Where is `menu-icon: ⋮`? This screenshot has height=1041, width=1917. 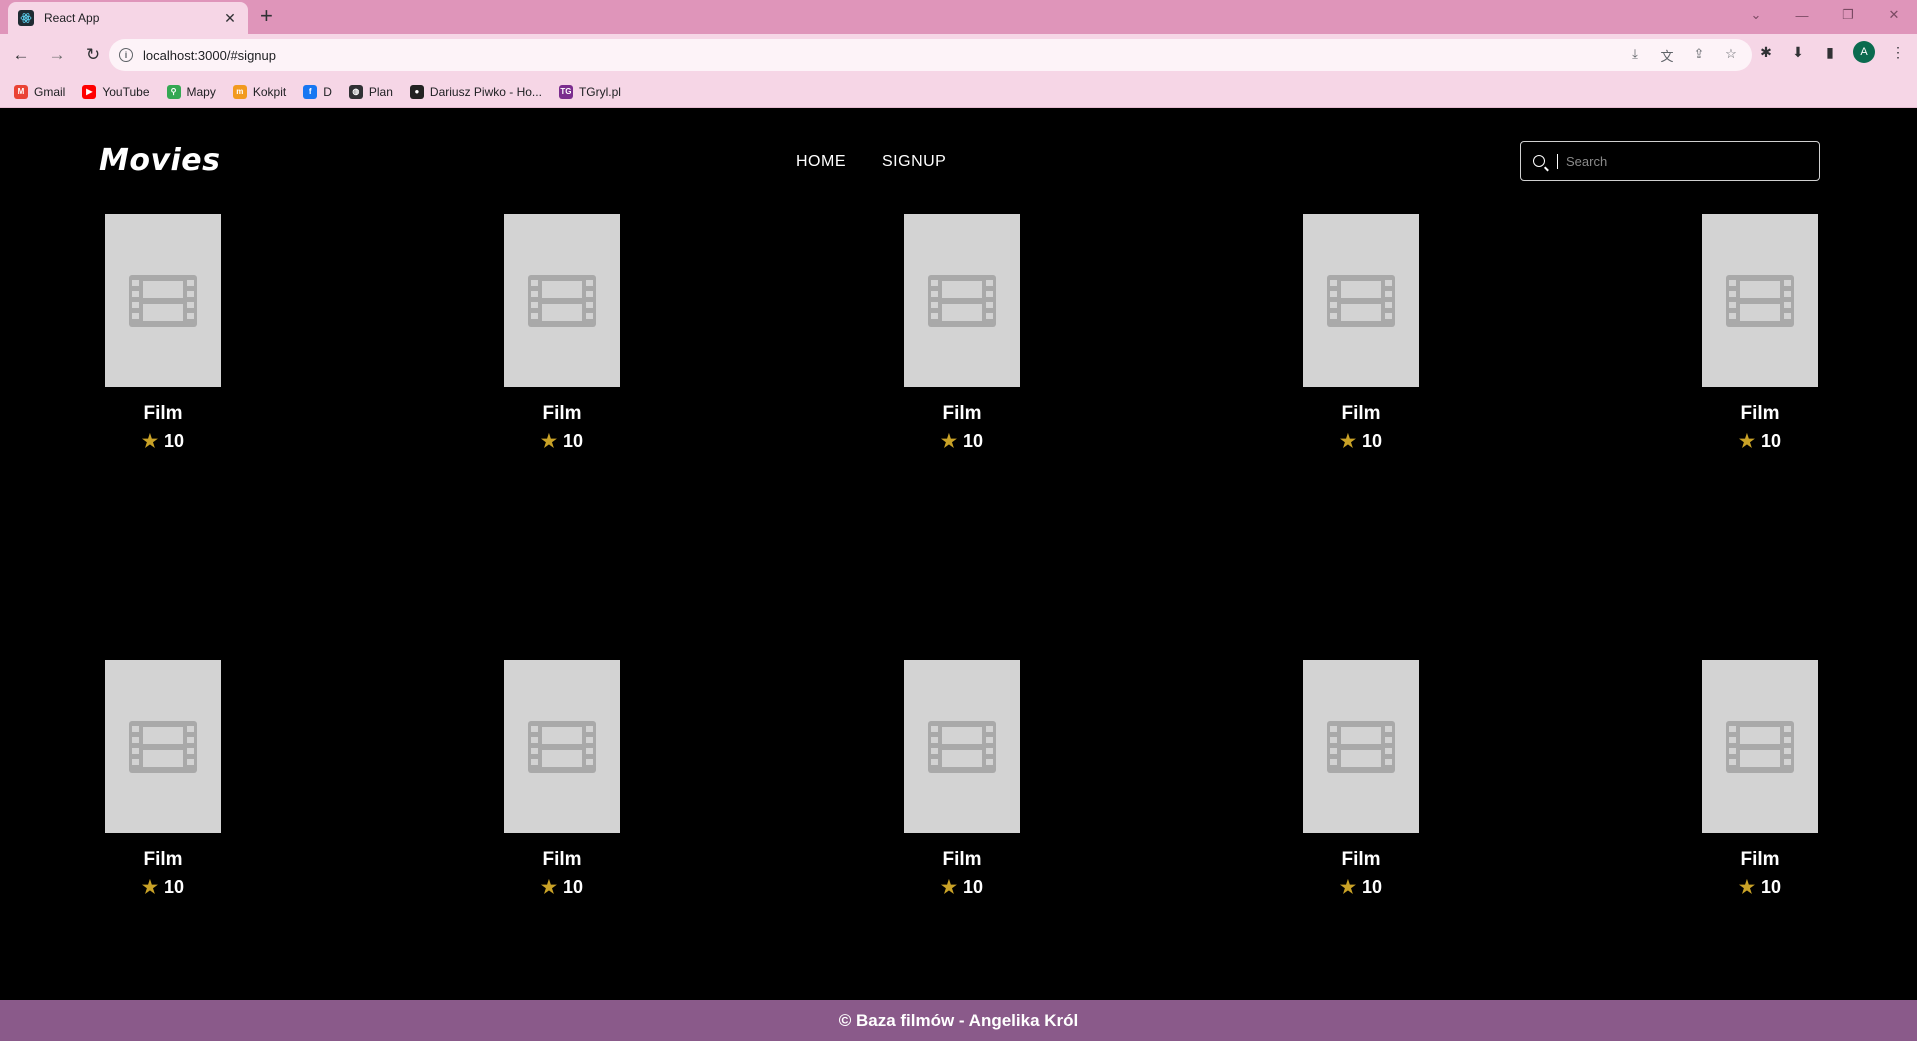
menu-icon: ⋮ is located at coordinates (1898, 52).